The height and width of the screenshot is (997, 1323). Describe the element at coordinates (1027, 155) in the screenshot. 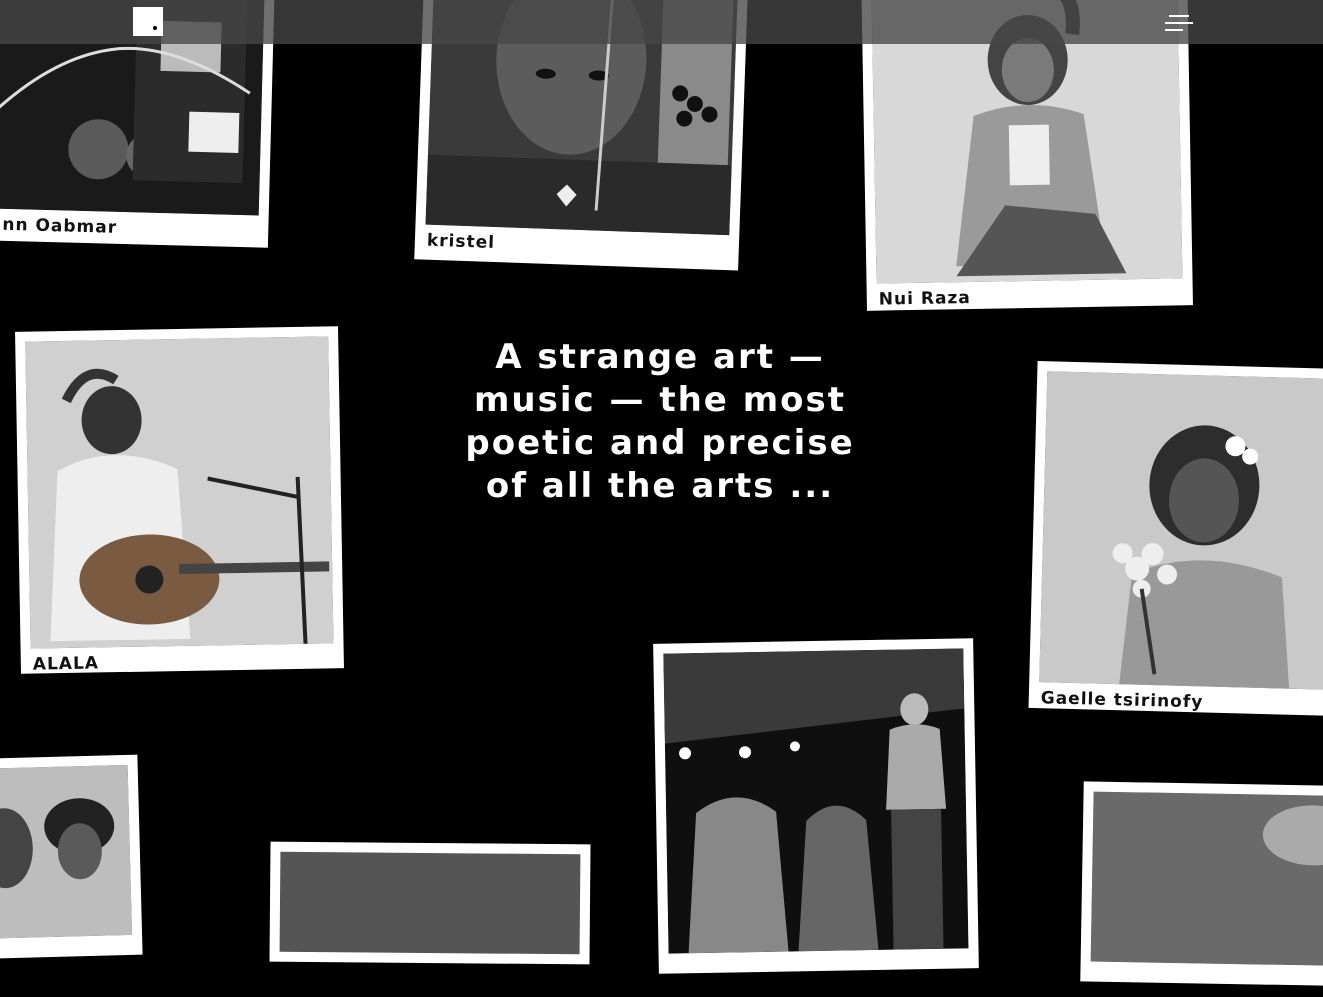

I see `artist-card-nui-raza: Nui Raza` at that location.